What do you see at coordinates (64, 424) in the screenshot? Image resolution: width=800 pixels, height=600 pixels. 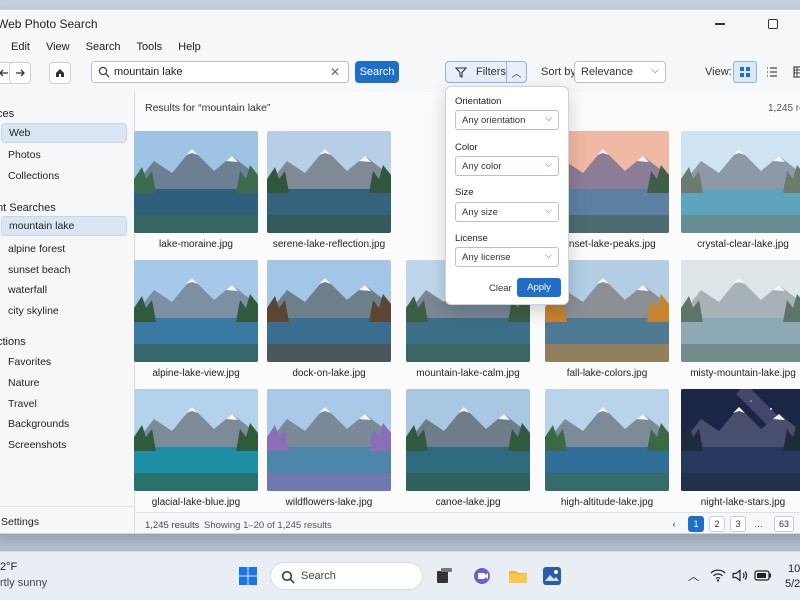 I see `collection-item-backgrounds: Backgrounds` at bounding box center [64, 424].